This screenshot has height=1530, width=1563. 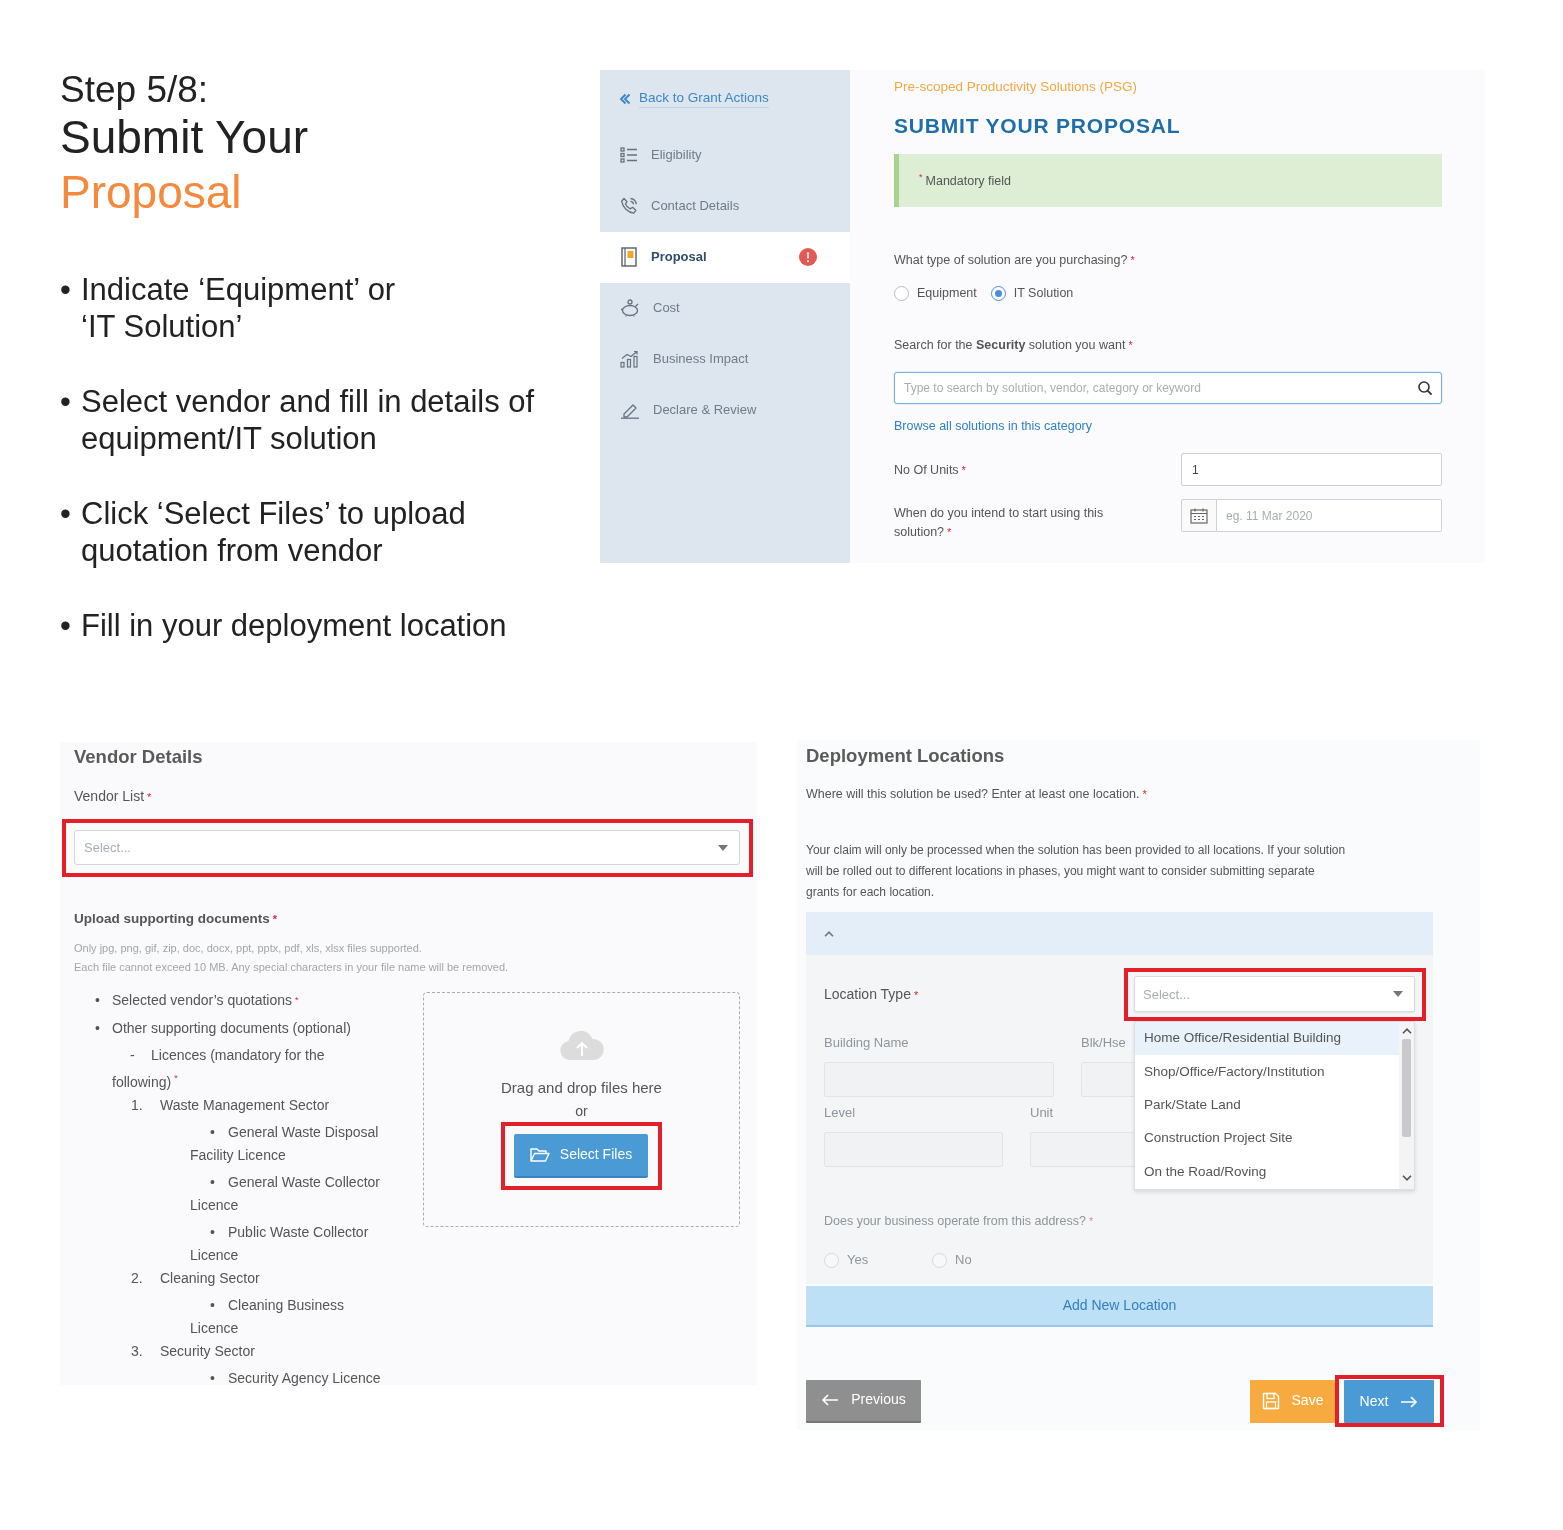 What do you see at coordinates (285, 1193) in the screenshot?
I see `list-item: • General Waste Collector Licence` at bounding box center [285, 1193].